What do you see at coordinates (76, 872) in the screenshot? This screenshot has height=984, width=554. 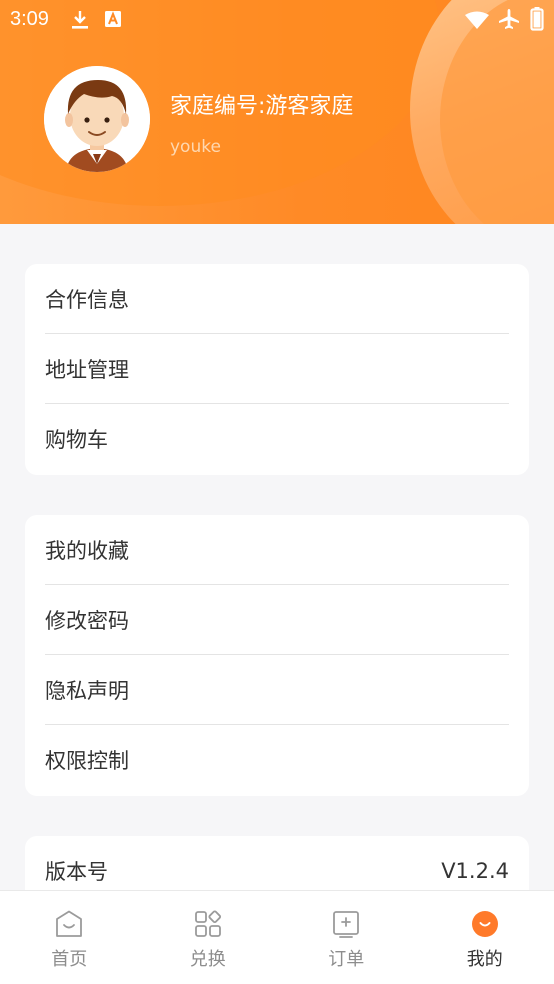 I see `version-label: 版本号` at bounding box center [76, 872].